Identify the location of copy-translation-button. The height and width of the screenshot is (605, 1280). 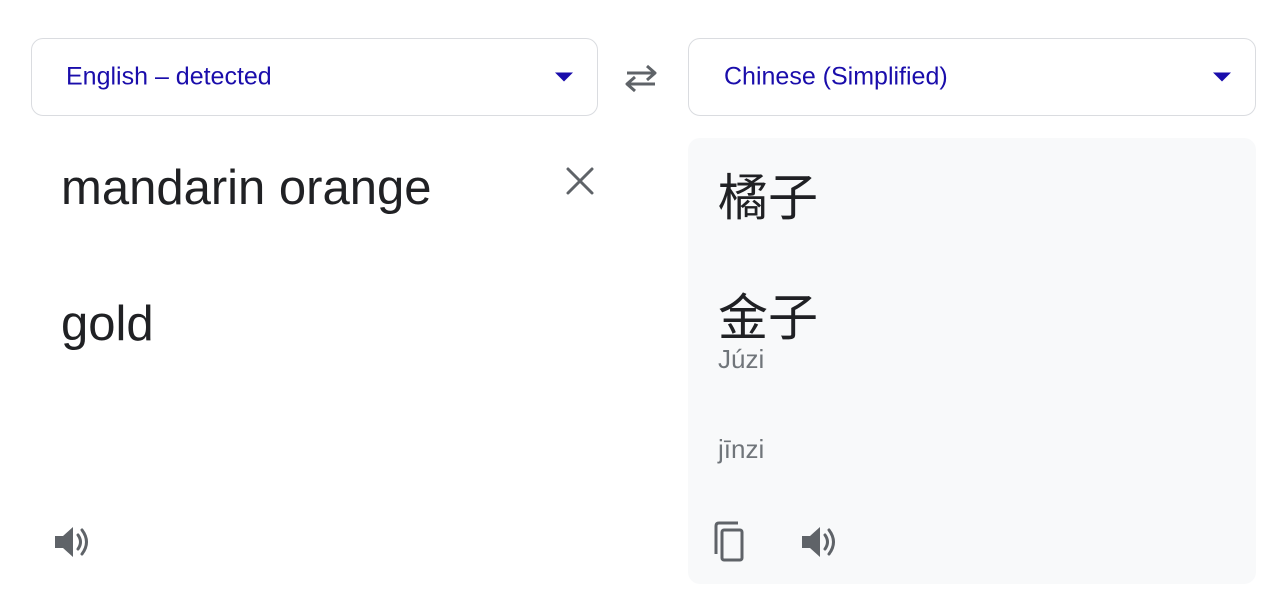
(730, 542).